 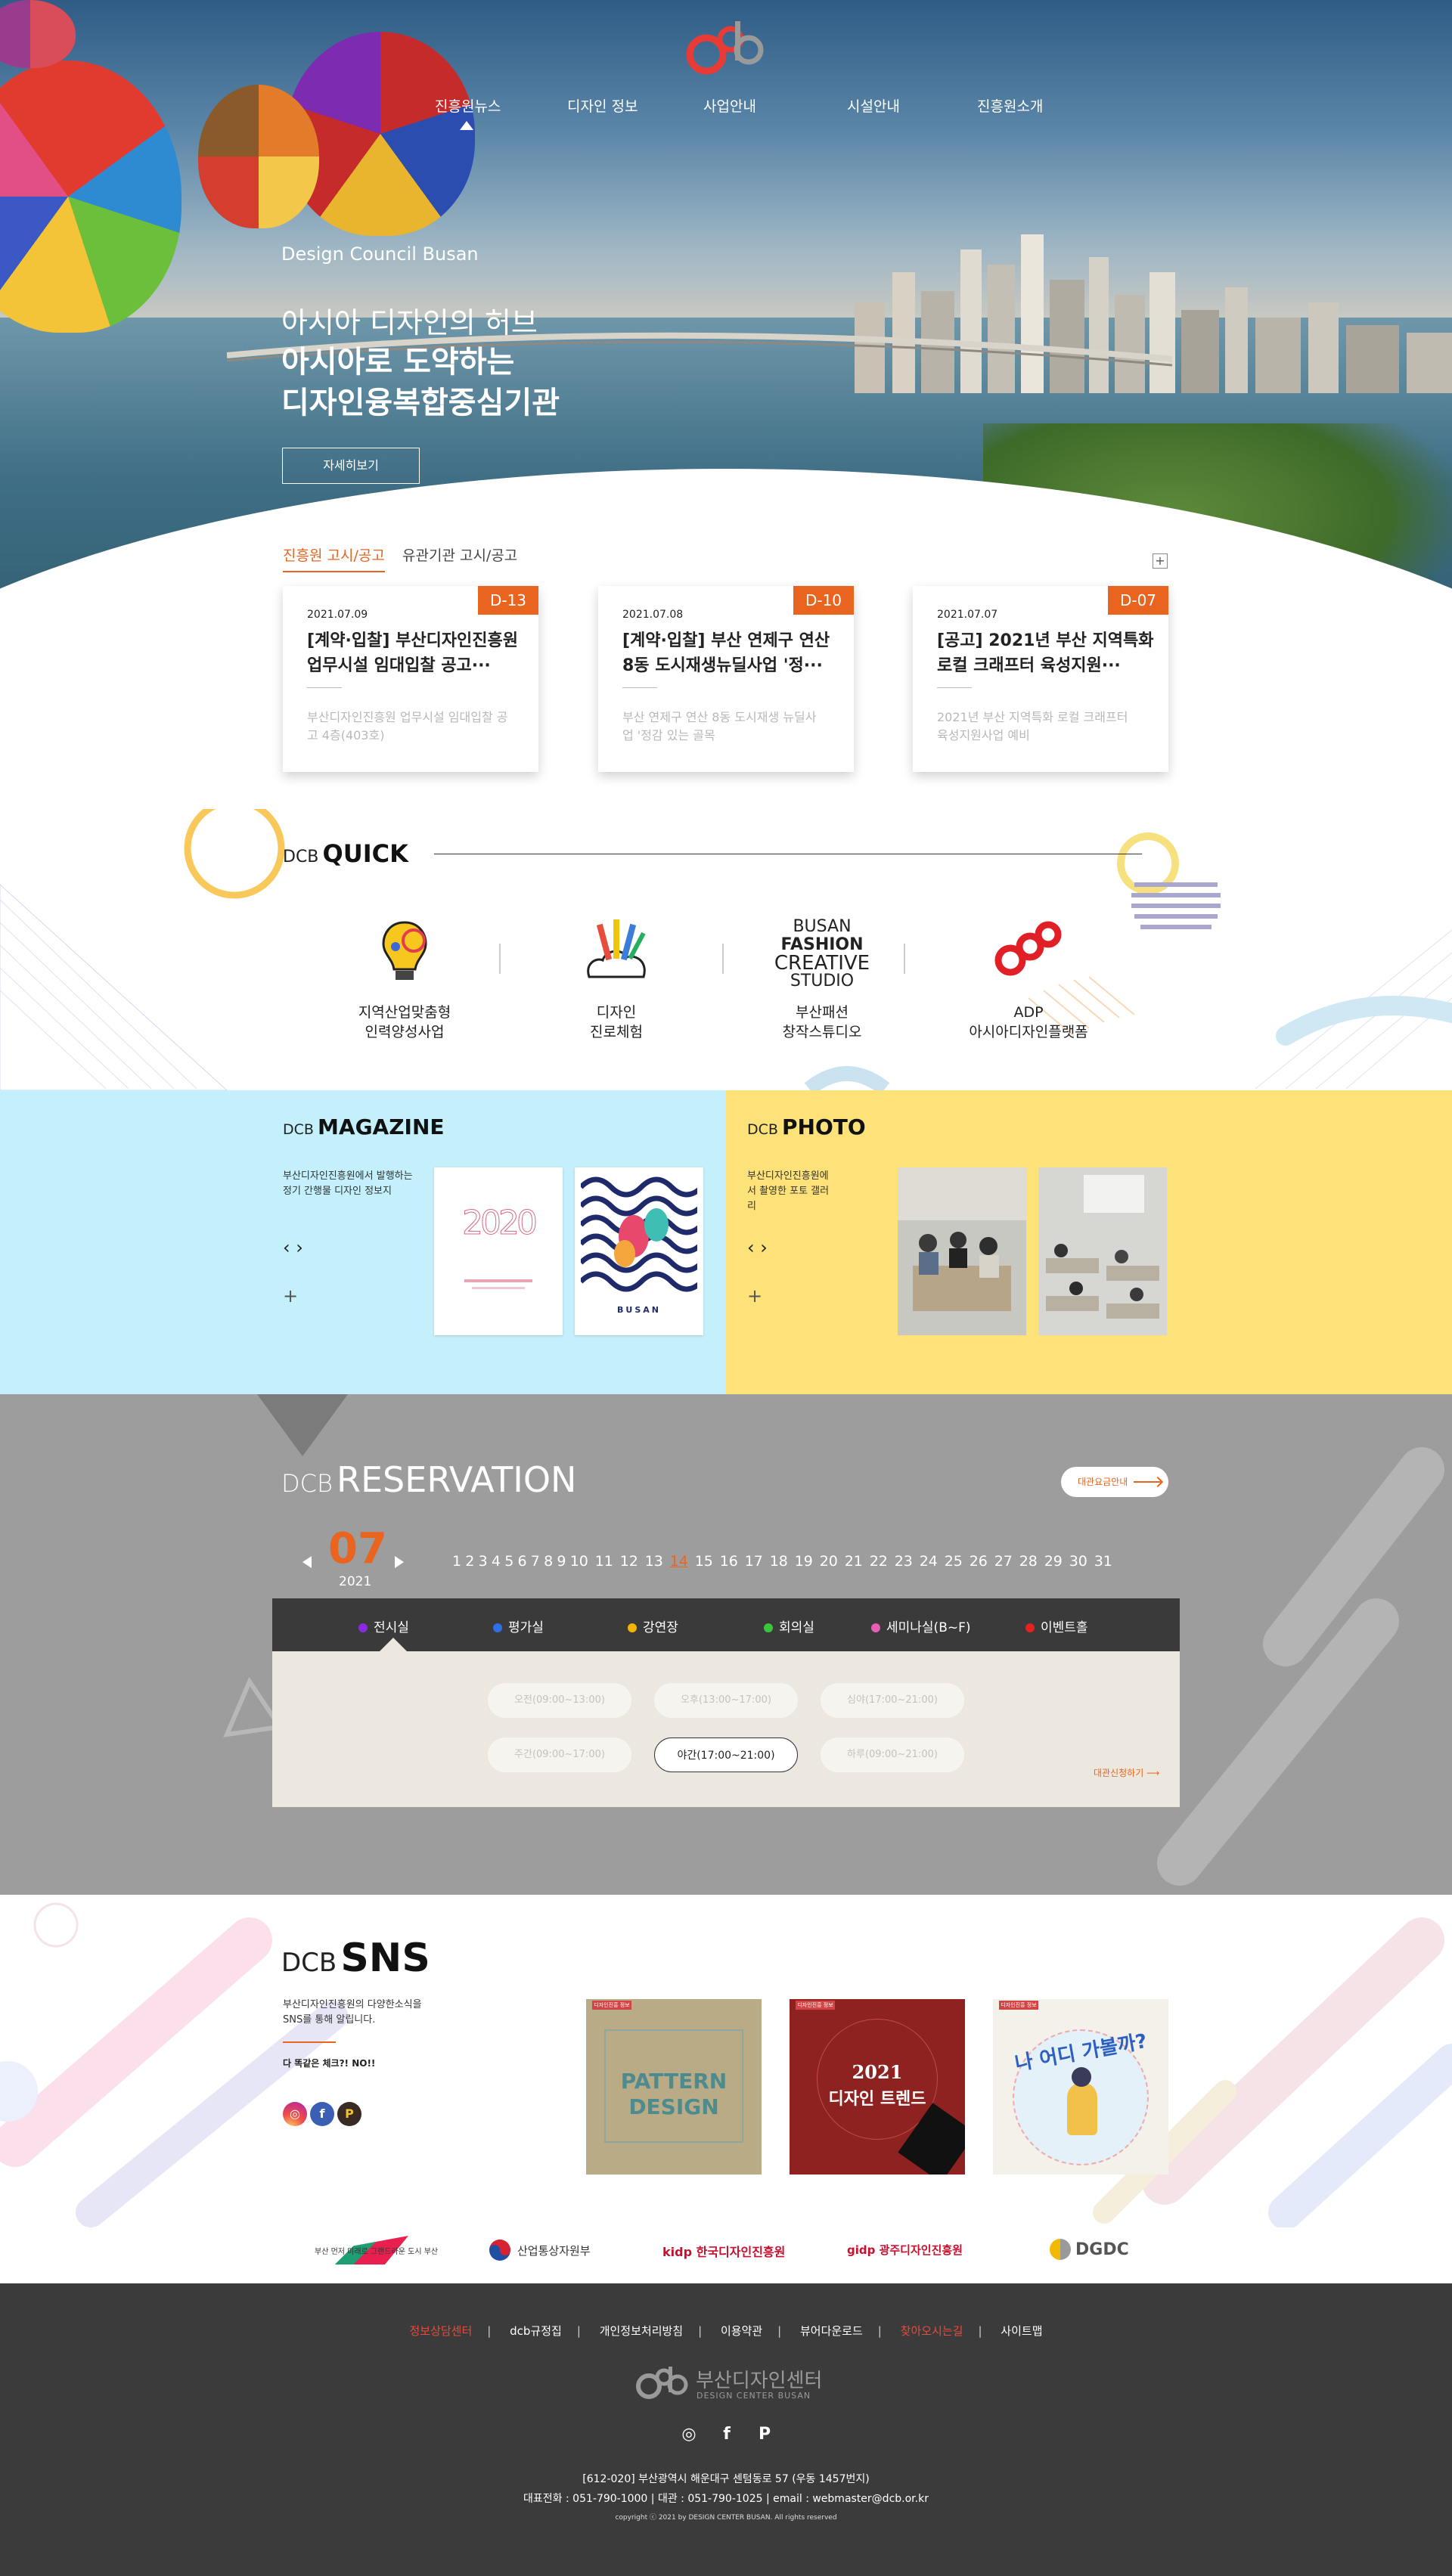 What do you see at coordinates (483, 1561) in the screenshot?
I see `calendar-day: 3` at bounding box center [483, 1561].